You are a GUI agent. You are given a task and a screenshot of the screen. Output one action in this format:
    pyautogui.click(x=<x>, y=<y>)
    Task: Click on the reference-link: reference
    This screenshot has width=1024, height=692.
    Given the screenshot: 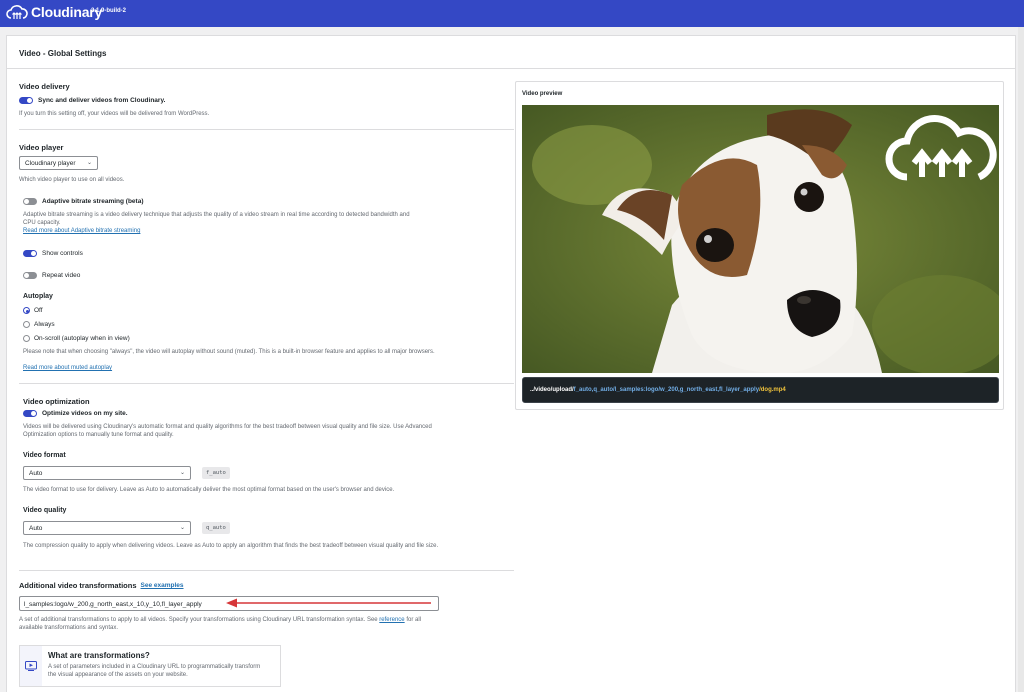 What is the action you would take?
    pyautogui.click(x=391, y=620)
    